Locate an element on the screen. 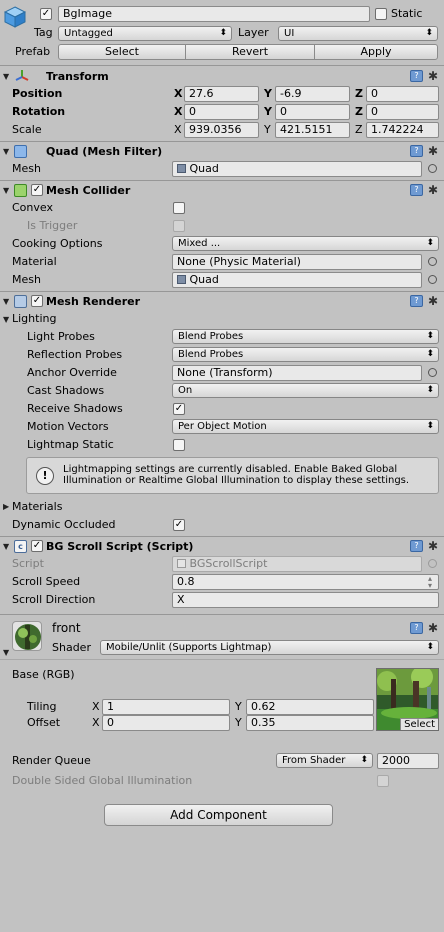  material-preview-thumbnail is located at coordinates (27, 636).